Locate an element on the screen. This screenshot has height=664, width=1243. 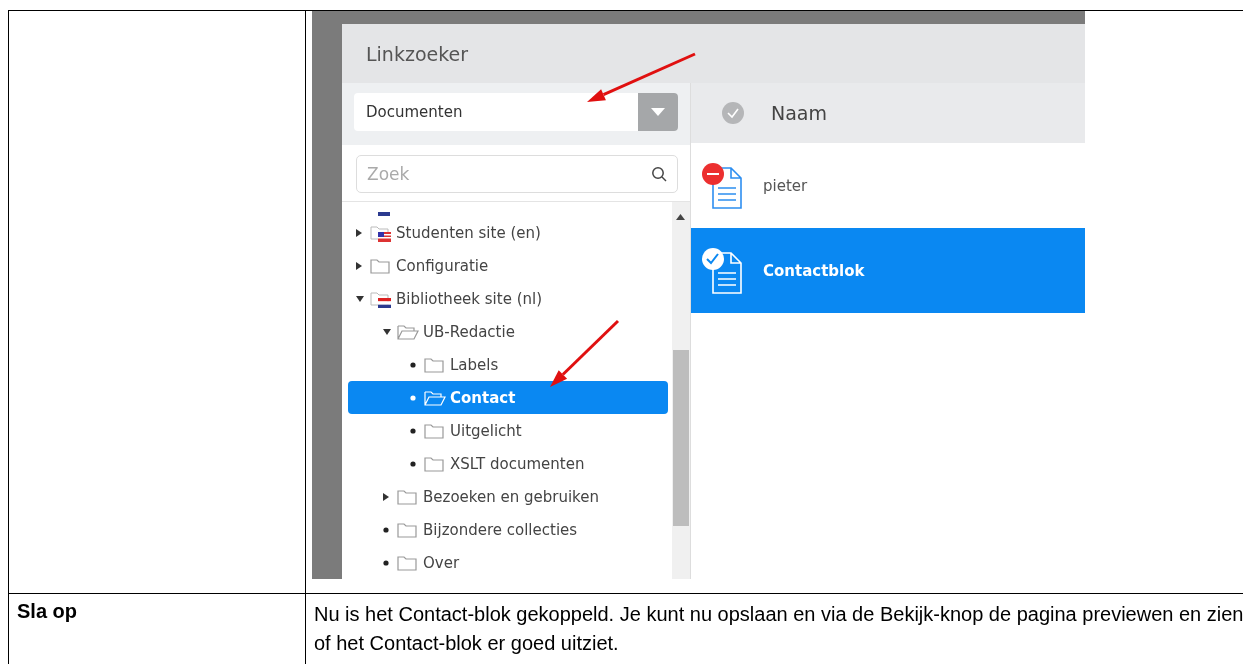
source-dropdown: Documenten is located at coordinates (516, 112).